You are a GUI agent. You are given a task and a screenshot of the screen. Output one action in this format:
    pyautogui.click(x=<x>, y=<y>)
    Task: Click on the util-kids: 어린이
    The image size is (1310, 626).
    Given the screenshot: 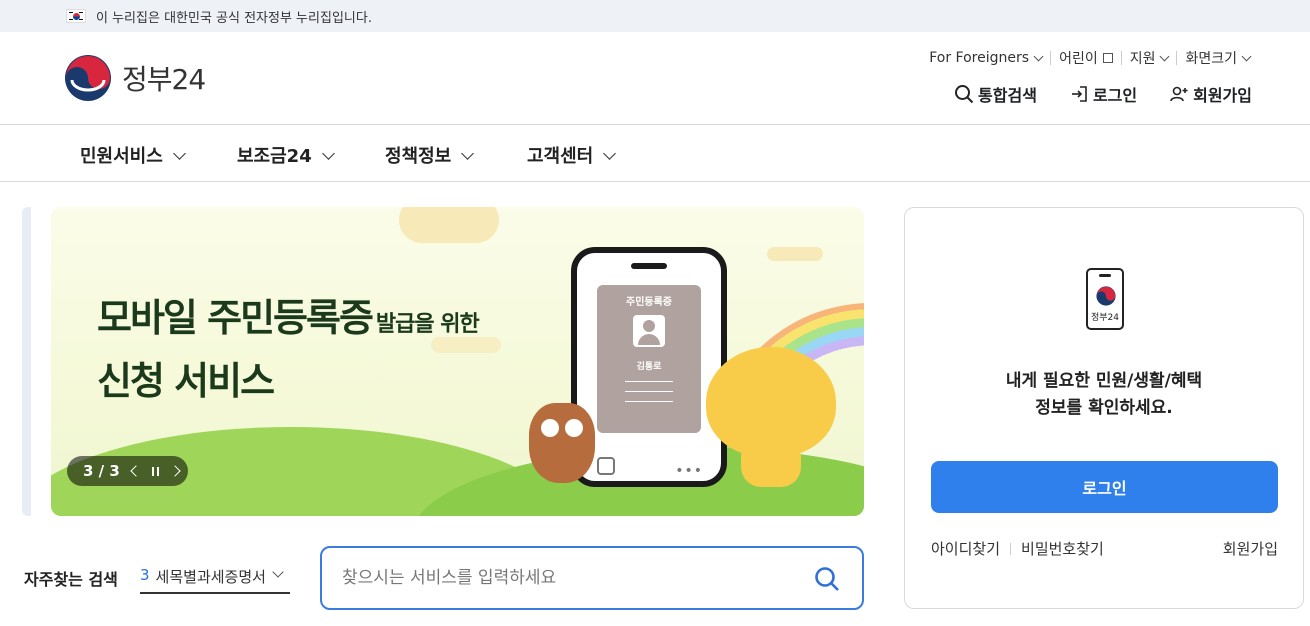 What is the action you would take?
    pyautogui.click(x=1086, y=58)
    